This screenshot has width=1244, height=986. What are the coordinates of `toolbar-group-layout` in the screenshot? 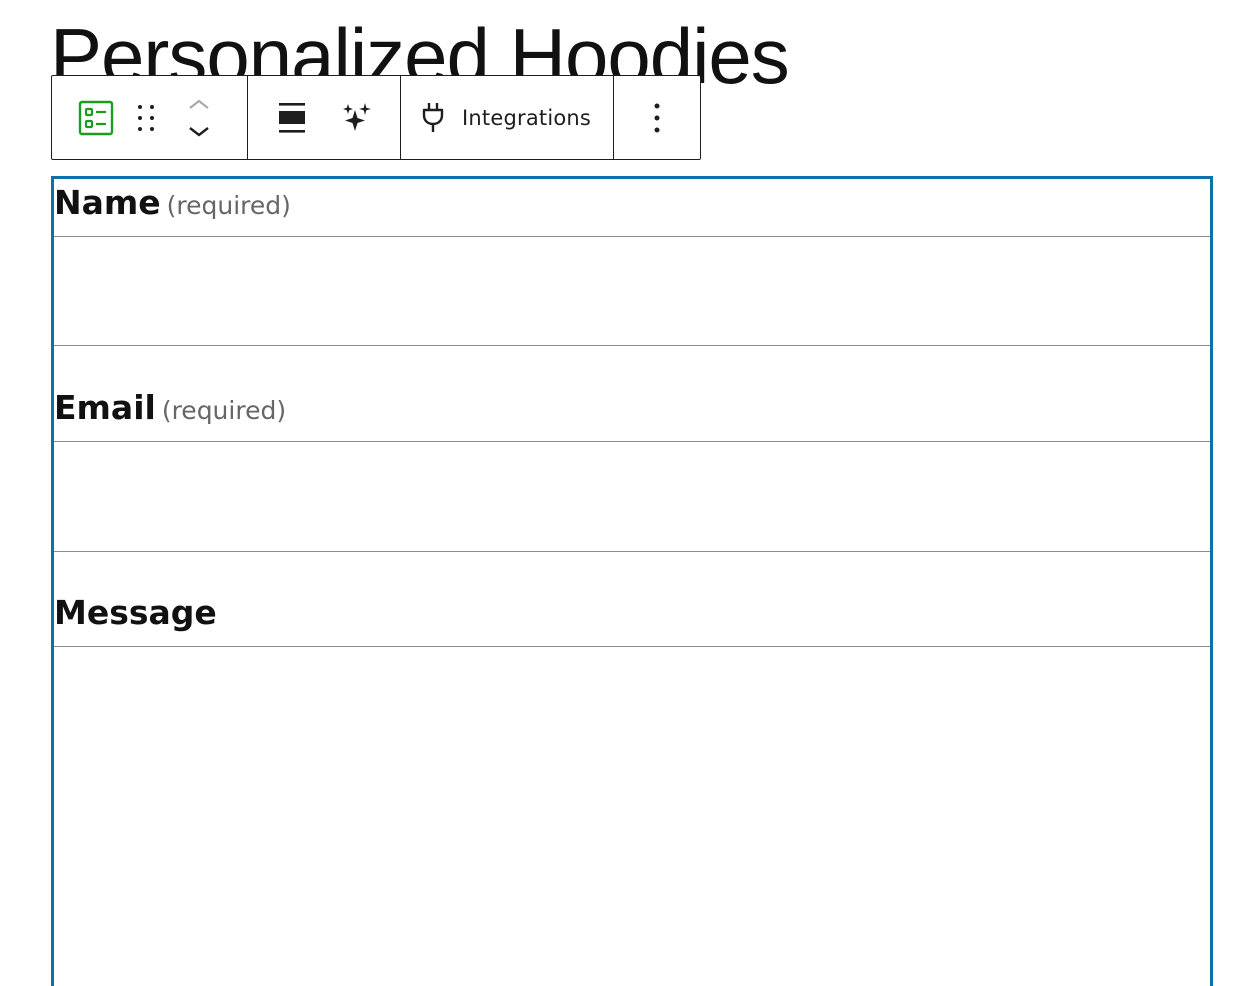 It's located at (324, 117).